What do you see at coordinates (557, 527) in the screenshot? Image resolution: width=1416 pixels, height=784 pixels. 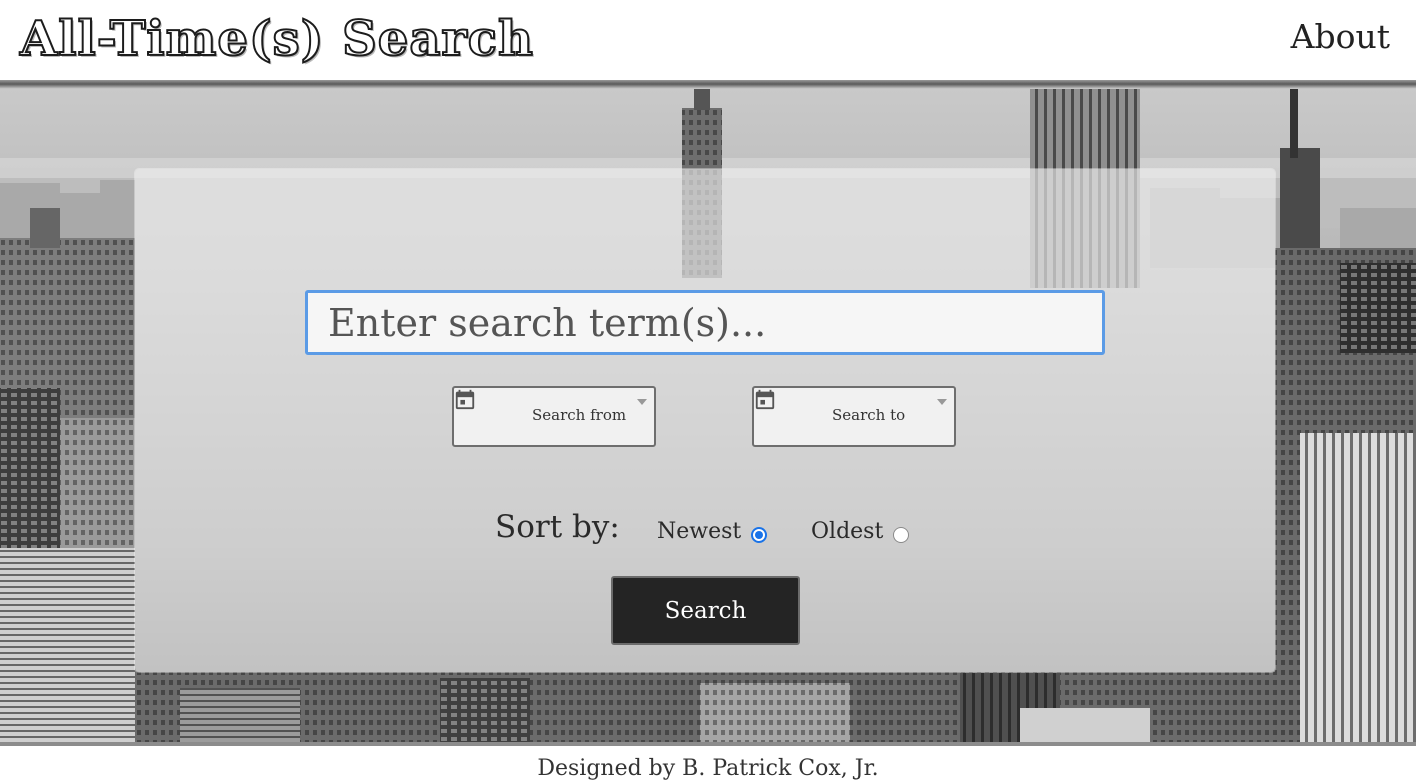 I see `sort-by-label: Sort by:` at bounding box center [557, 527].